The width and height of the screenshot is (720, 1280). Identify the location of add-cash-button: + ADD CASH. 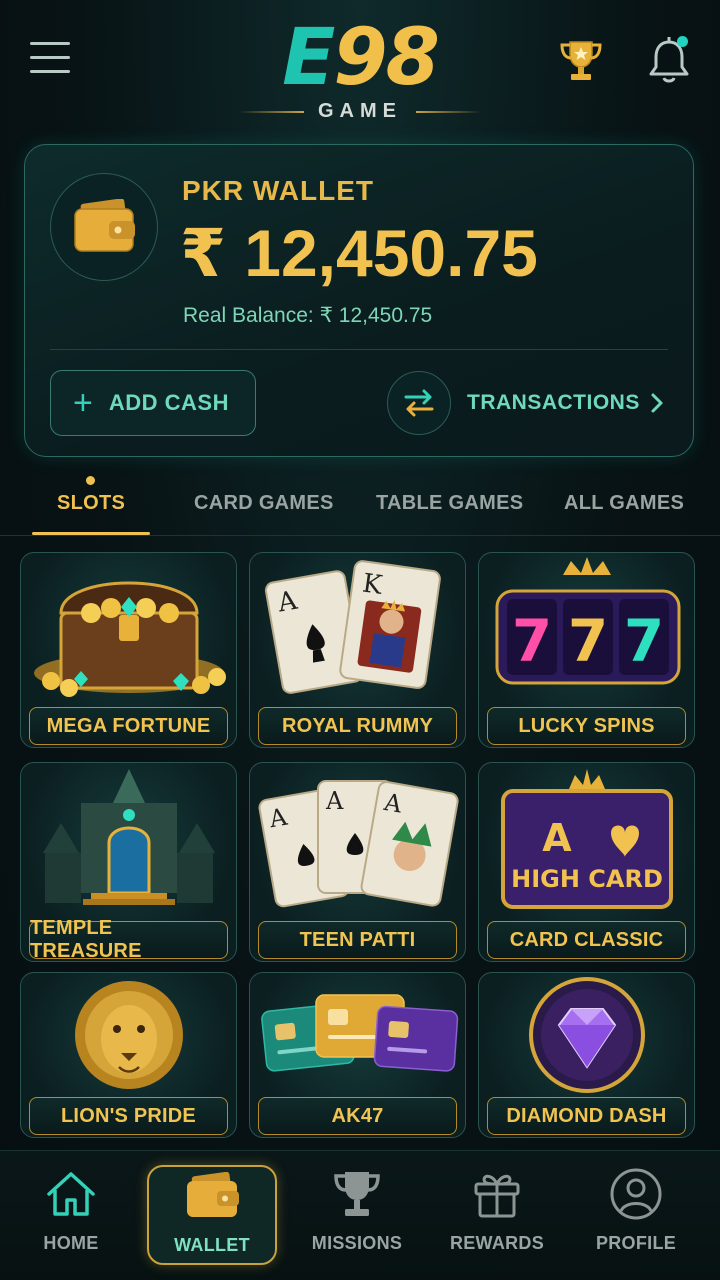
(153, 403).